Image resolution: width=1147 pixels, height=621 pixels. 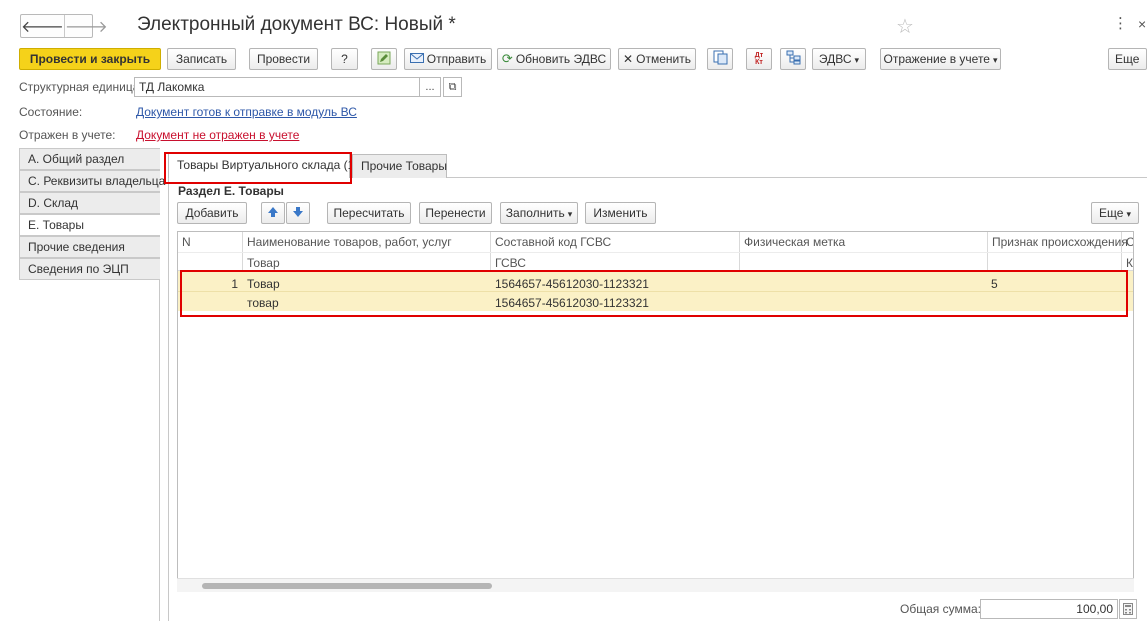 What do you see at coordinates (246, 112) in the screenshot?
I see `state-link: Документ готов к отправке в модуль ВС` at bounding box center [246, 112].